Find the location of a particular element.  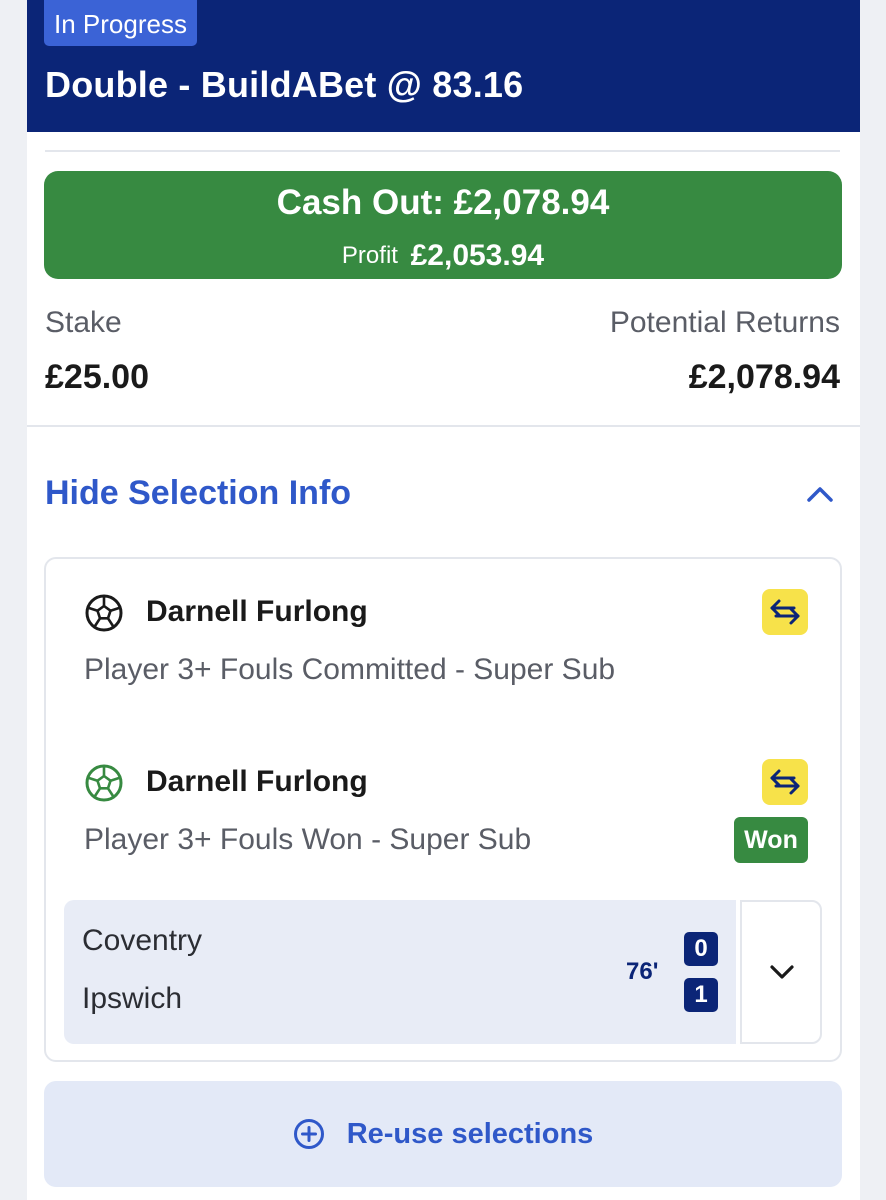

bet-header: In Progress Double - BuildABet @ 83.16 is located at coordinates (443, 66).